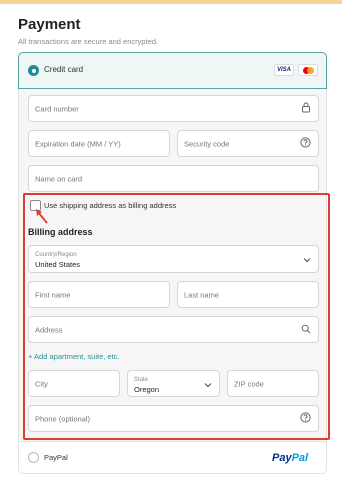  Describe the element at coordinates (173, 108) in the screenshot. I see `card-number-field: Card number` at that location.